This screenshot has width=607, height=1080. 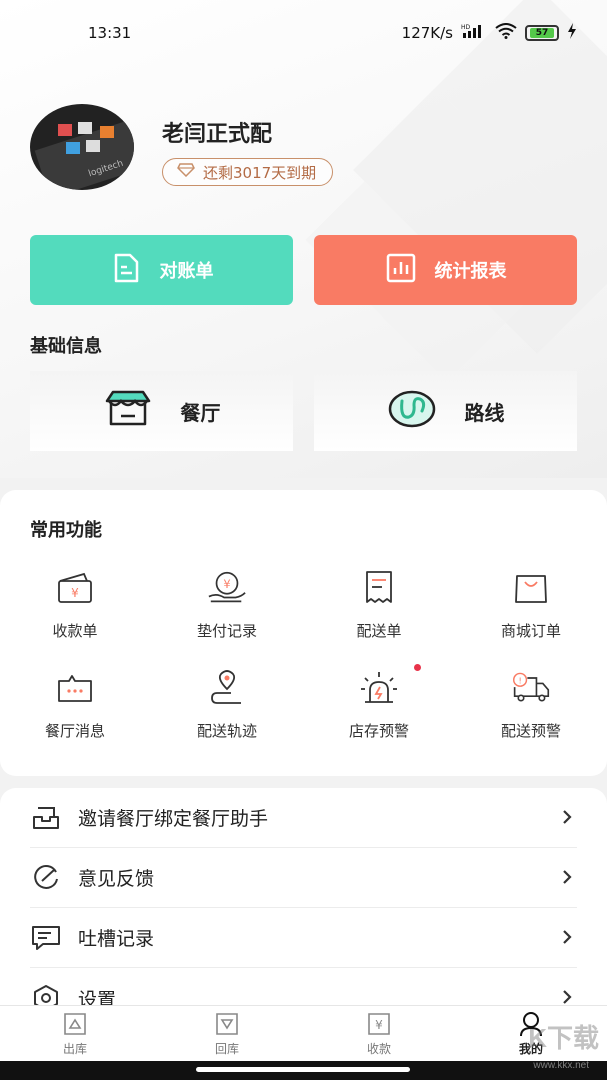 What do you see at coordinates (186, 172) in the screenshot?
I see `diamond-icon` at bounding box center [186, 172].